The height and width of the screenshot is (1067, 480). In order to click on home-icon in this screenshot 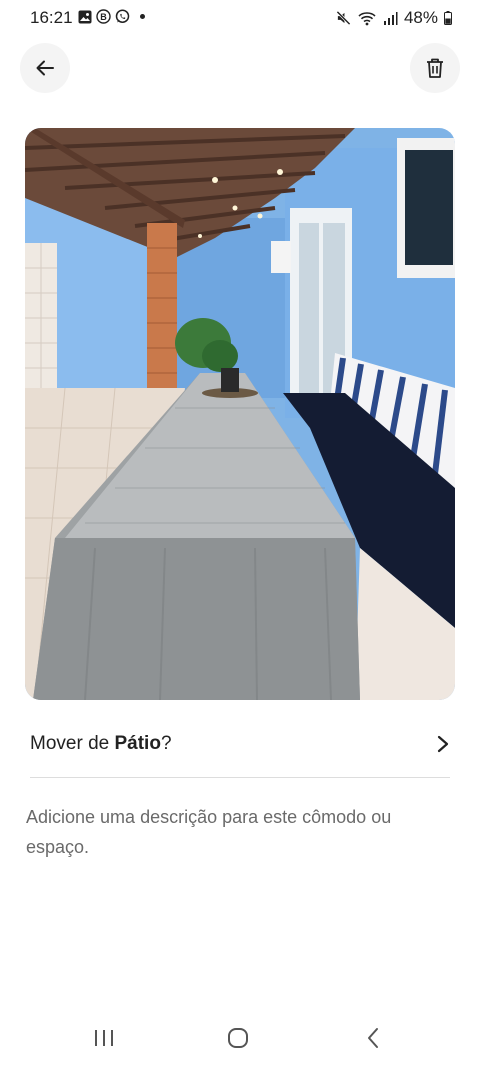, I will do `click(238, 1038)`.